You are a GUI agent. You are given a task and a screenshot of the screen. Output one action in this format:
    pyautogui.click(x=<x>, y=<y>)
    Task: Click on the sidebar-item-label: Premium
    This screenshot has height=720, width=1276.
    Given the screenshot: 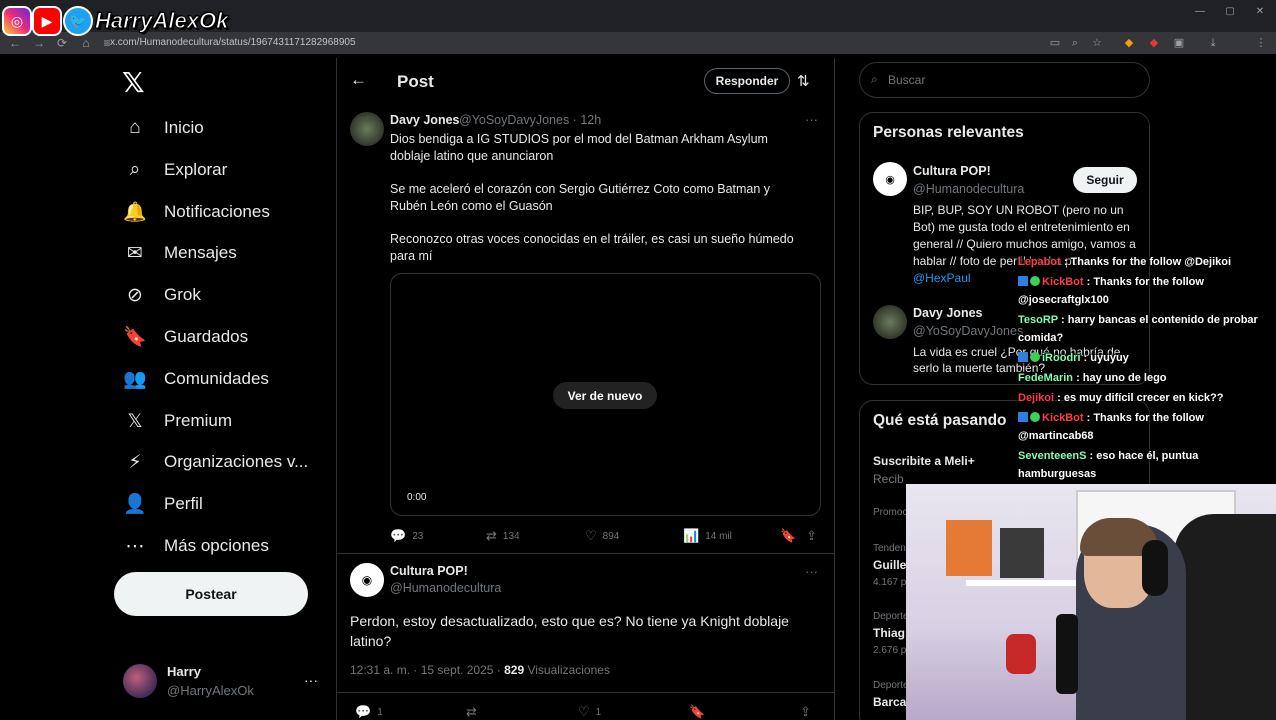 What is the action you would take?
    pyautogui.click(x=198, y=420)
    